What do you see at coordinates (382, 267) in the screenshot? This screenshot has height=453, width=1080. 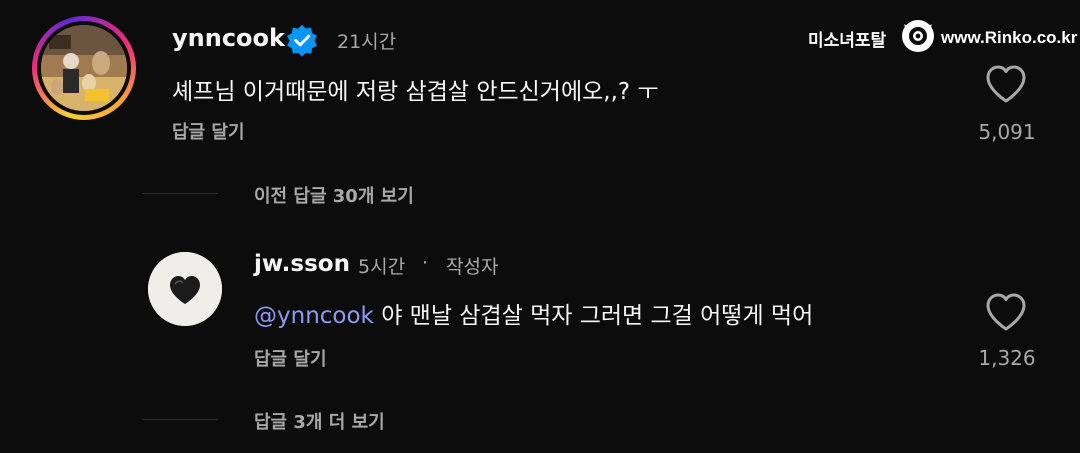 I see `comment-timestamp: 5시간` at bounding box center [382, 267].